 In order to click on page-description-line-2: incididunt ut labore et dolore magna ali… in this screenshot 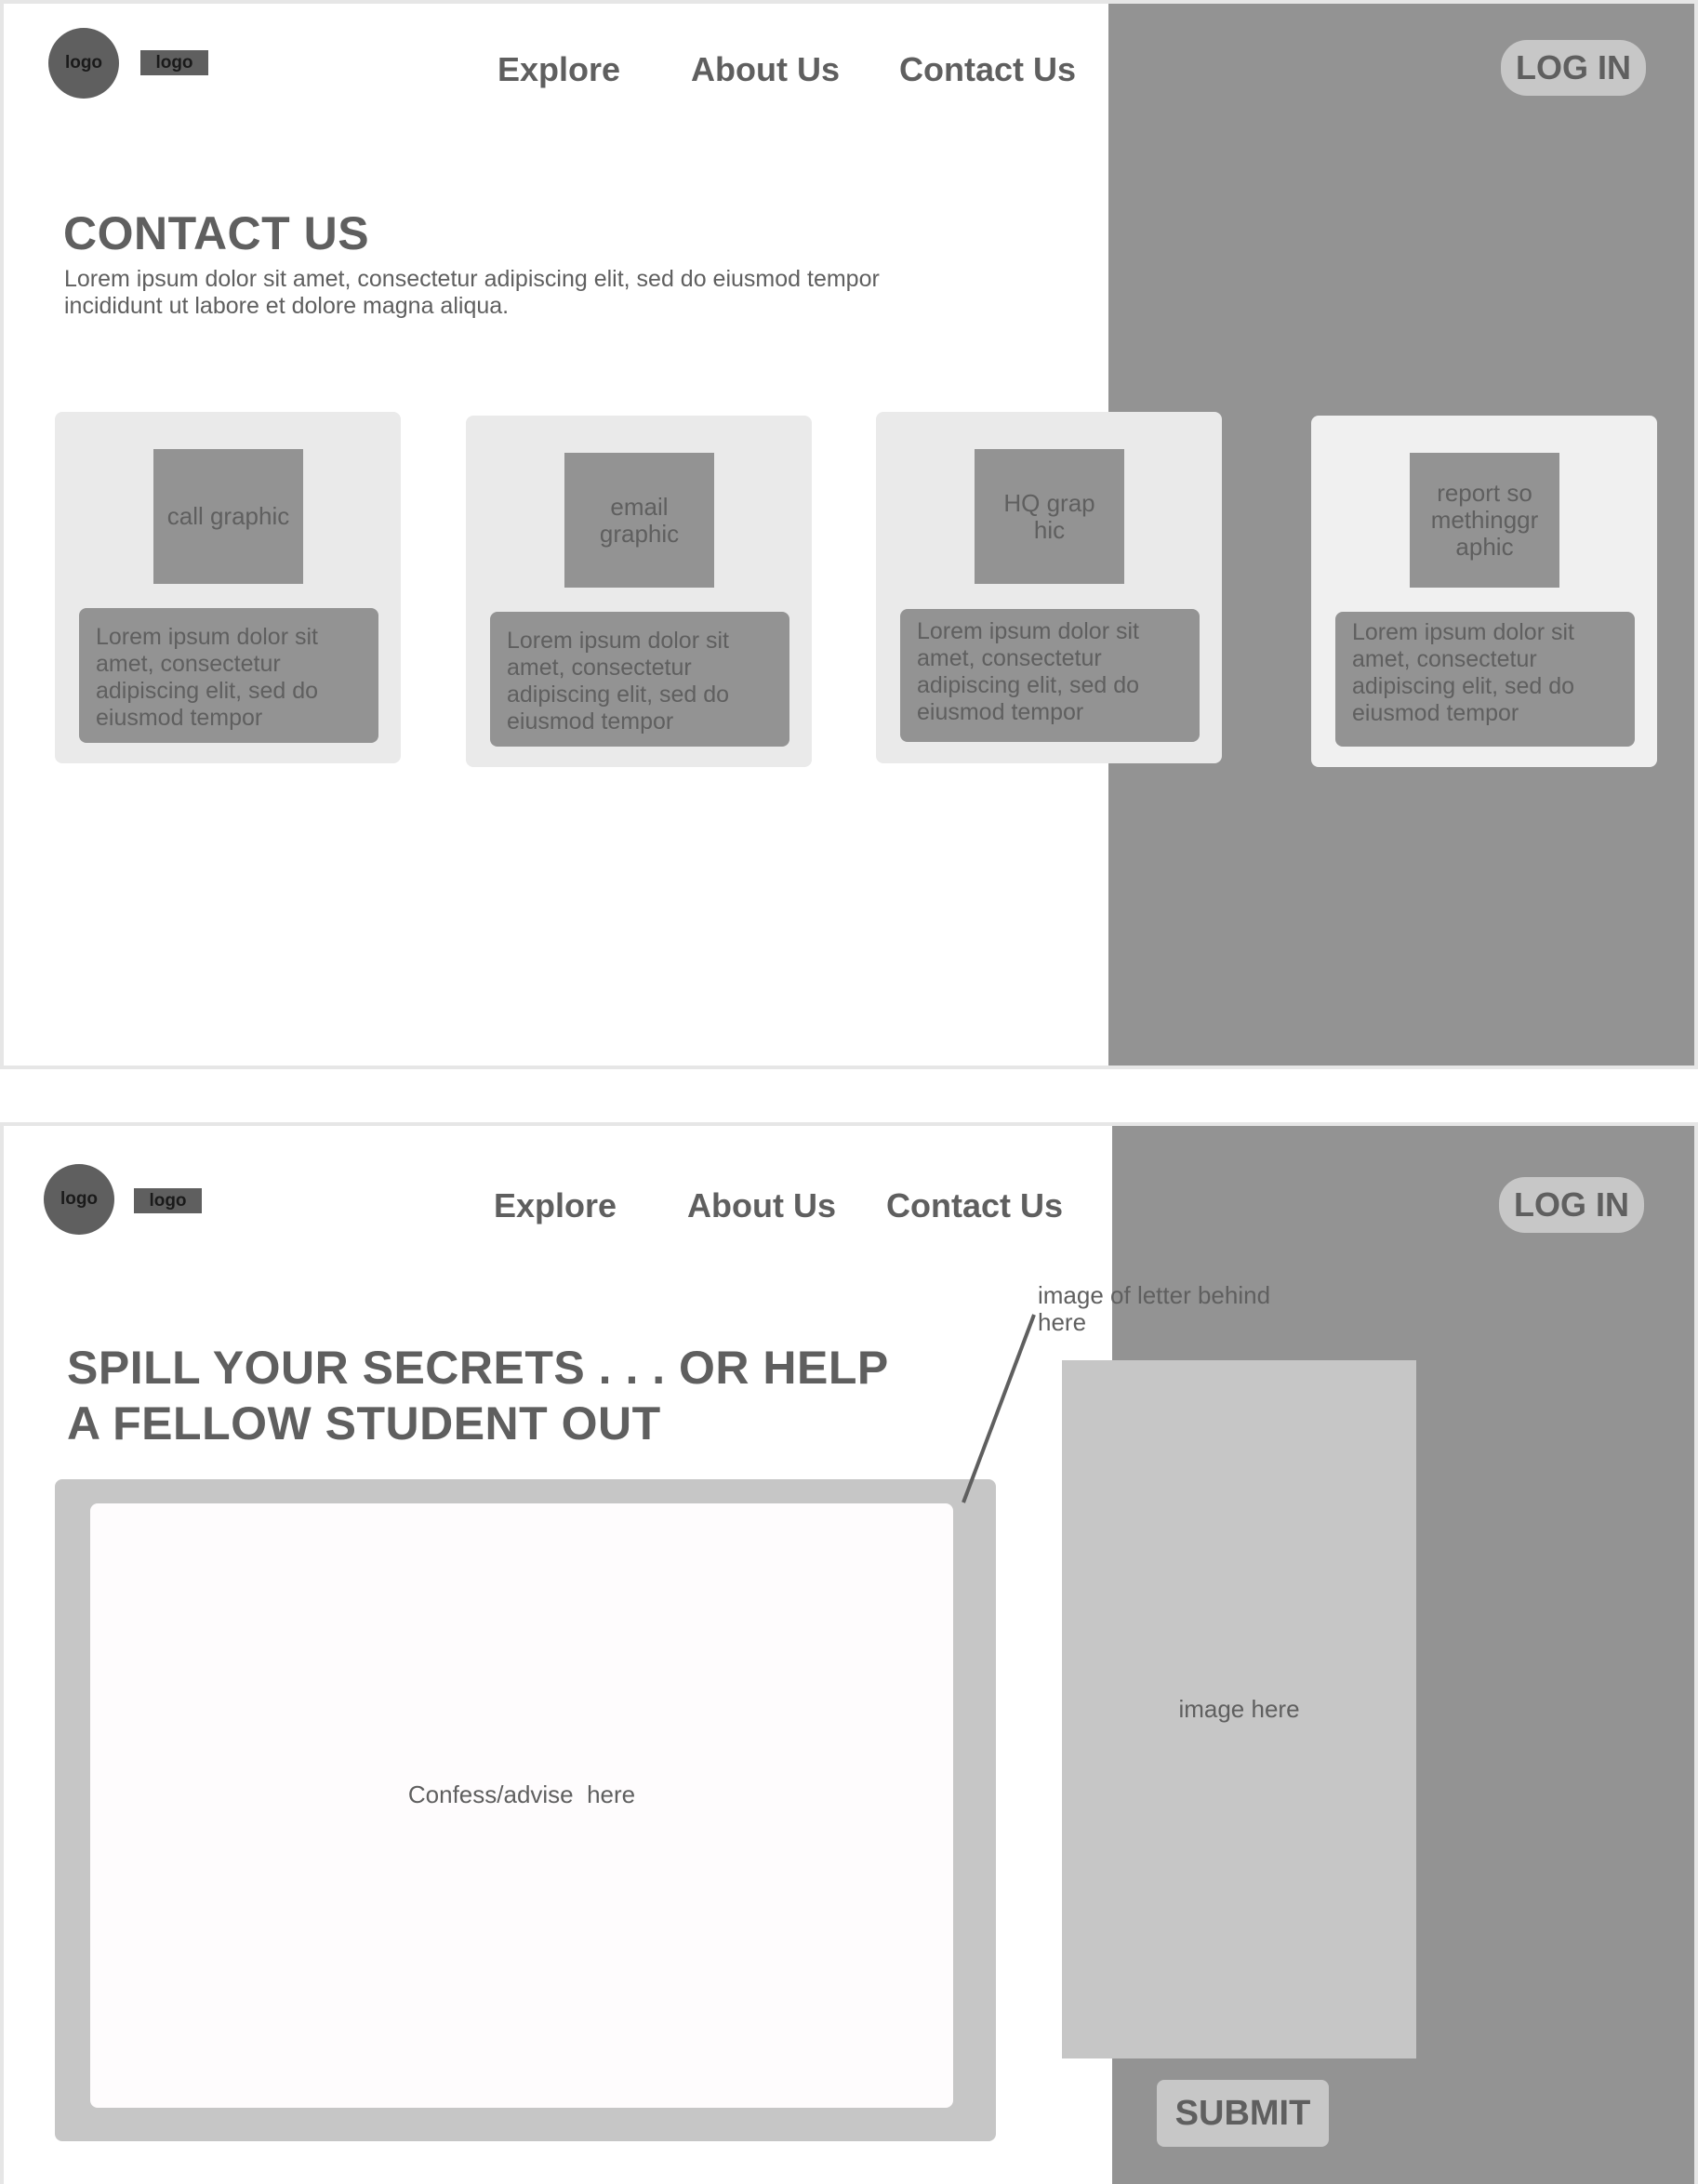, I will do `click(287, 306)`.